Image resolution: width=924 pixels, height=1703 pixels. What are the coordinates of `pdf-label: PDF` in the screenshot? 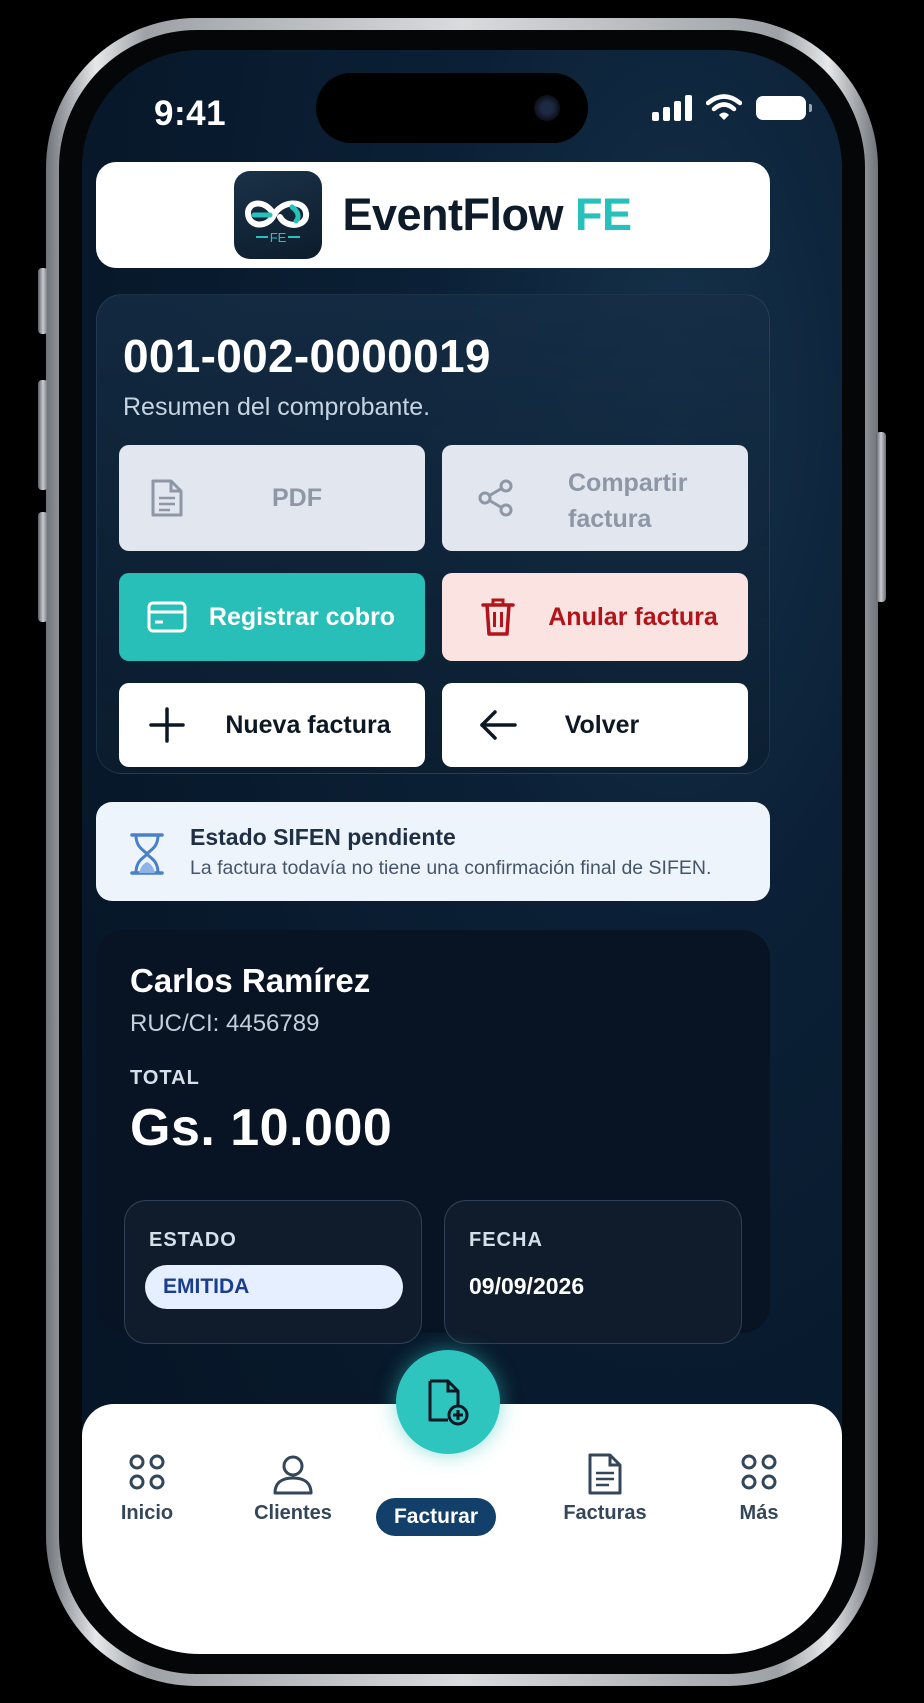 It's located at (297, 497).